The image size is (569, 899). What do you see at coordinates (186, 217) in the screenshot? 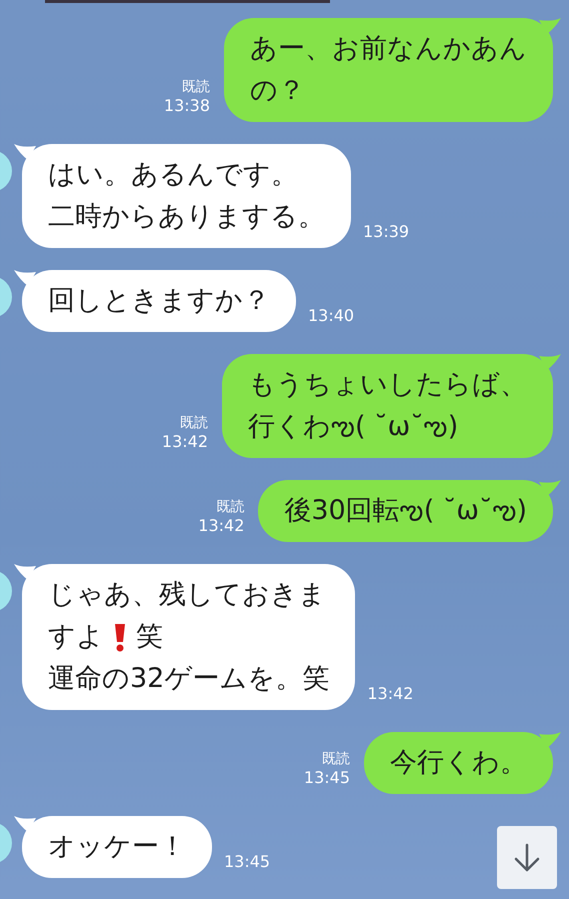
I see `message-text: 二時からありまする。` at bounding box center [186, 217].